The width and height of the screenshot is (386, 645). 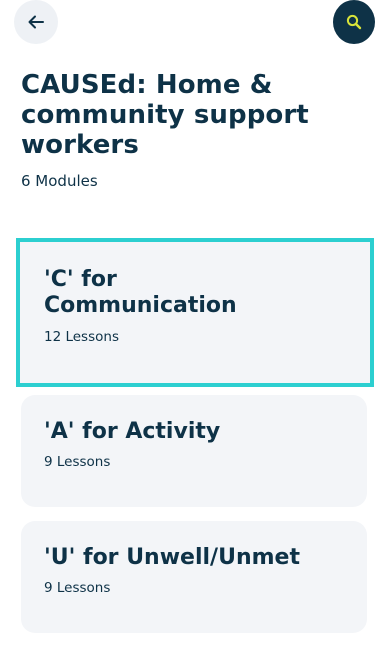 What do you see at coordinates (165, 115) in the screenshot?
I see `page-title: CAUSEd: Home & community support workers` at bounding box center [165, 115].